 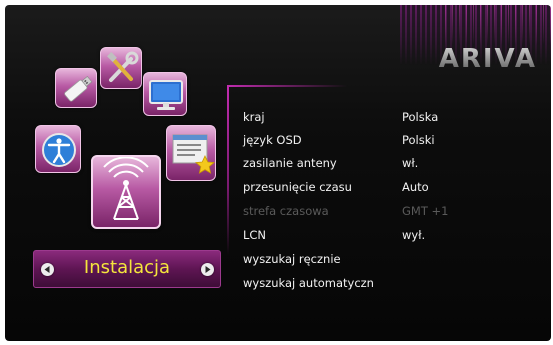 I want to click on menu-label: wyszukaj automatyczn, so click(x=308, y=283).